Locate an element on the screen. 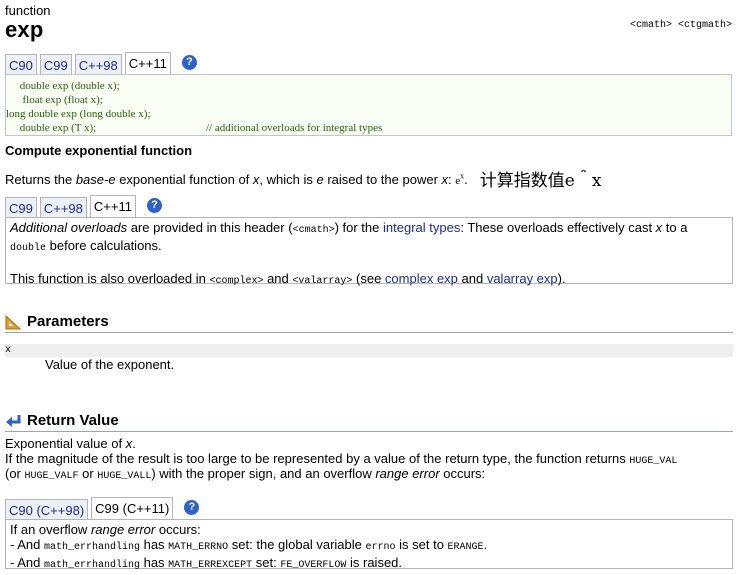 The width and height of the screenshot is (737, 575). integral-types-link: integral types is located at coordinates (421, 227).